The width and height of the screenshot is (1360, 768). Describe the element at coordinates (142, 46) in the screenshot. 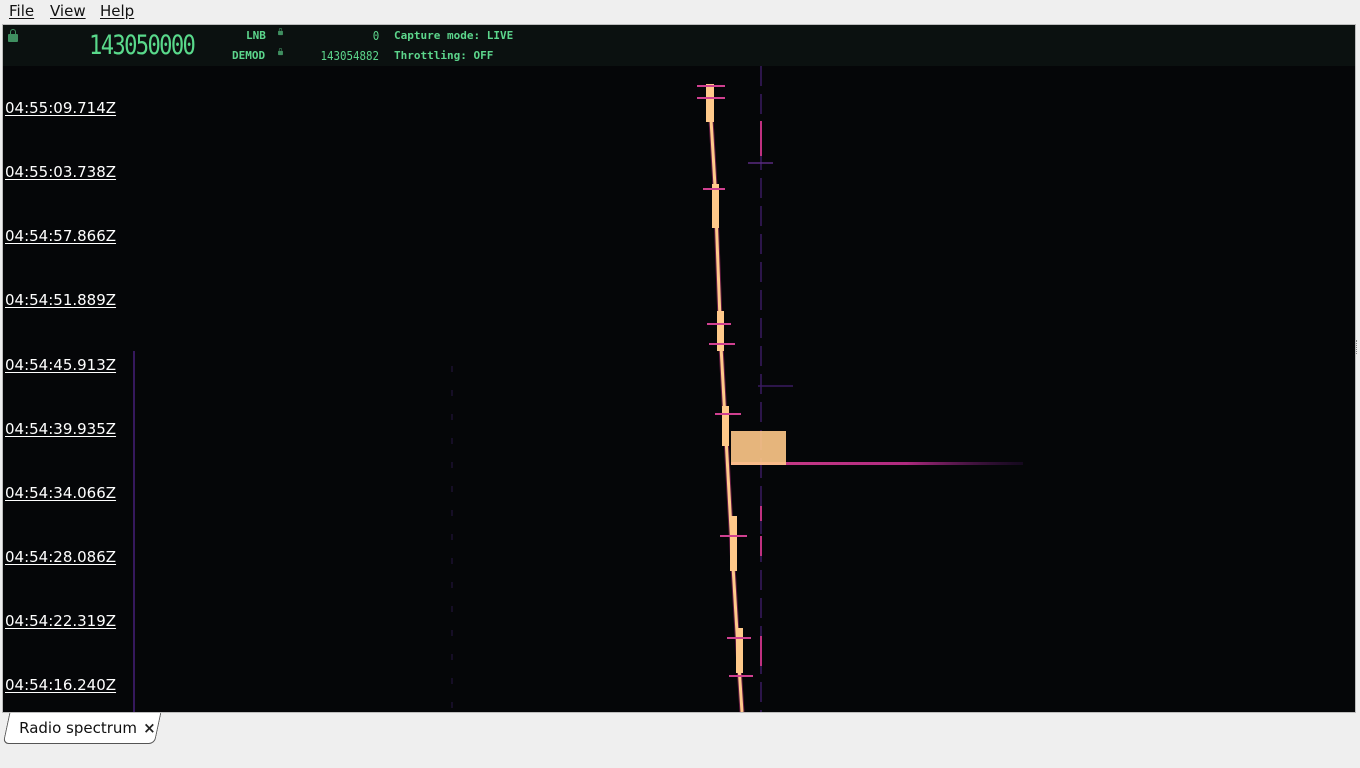

I see `main-frequency-display: 143050000` at that location.